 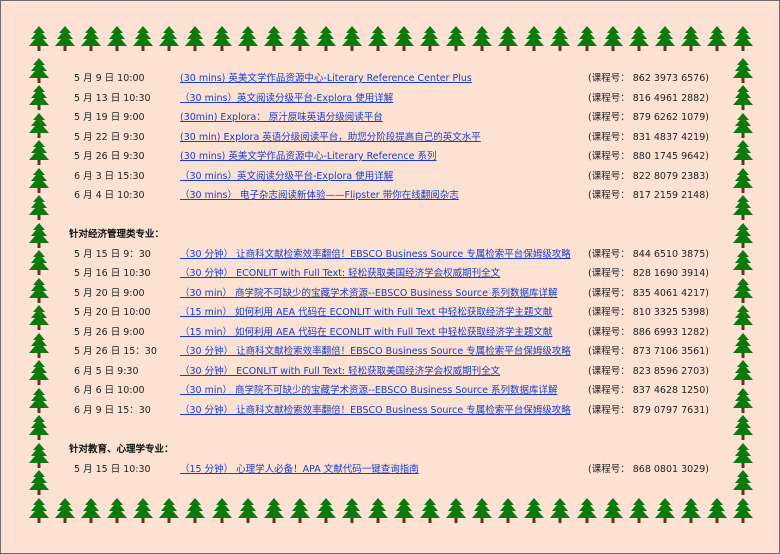 I want to click on course-date: 6 月 9 日 15：30, so click(x=112, y=410).